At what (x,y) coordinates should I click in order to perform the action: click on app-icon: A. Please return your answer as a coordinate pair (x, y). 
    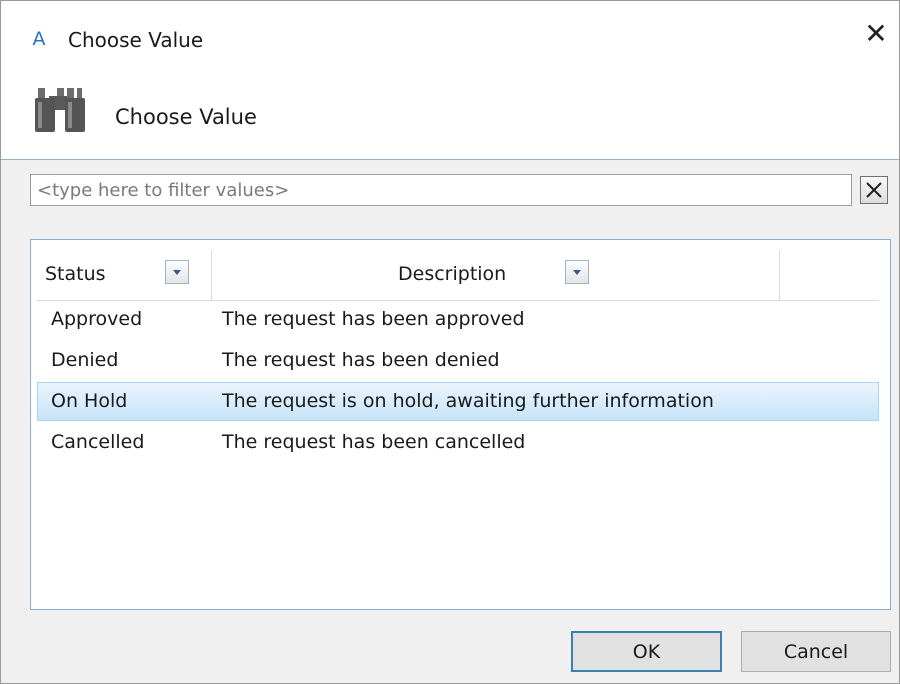
    Looking at the image, I should click on (39, 39).